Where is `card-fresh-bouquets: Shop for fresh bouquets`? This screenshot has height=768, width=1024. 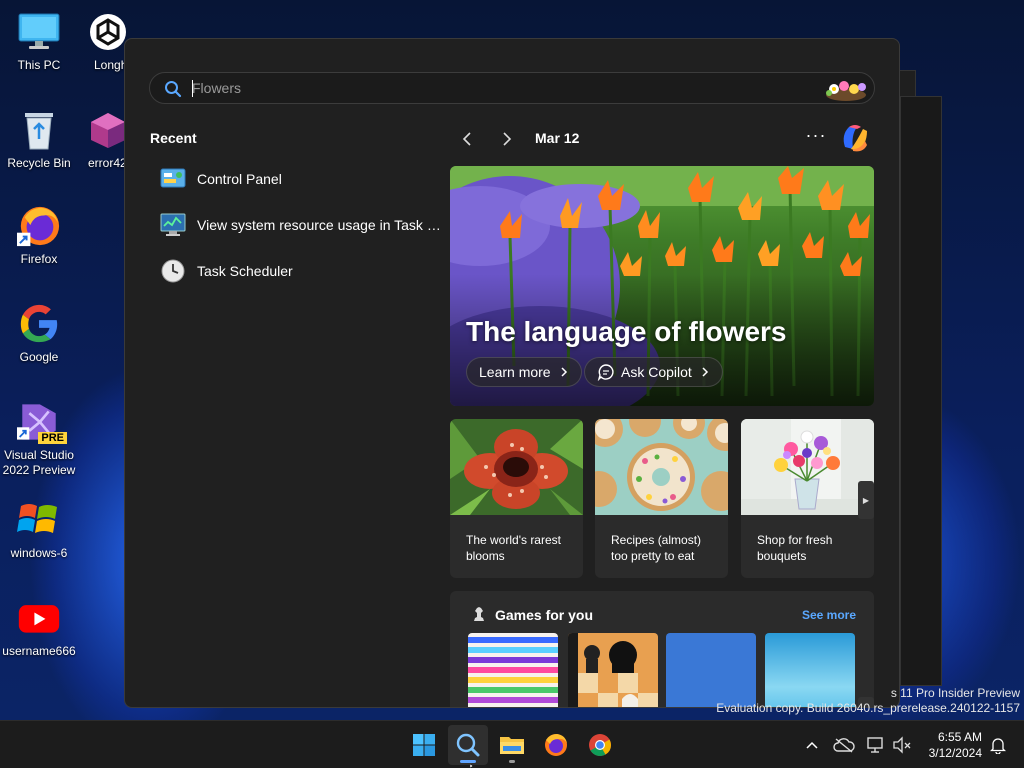
card-fresh-bouquets: Shop for fresh bouquets is located at coordinates (807, 498).